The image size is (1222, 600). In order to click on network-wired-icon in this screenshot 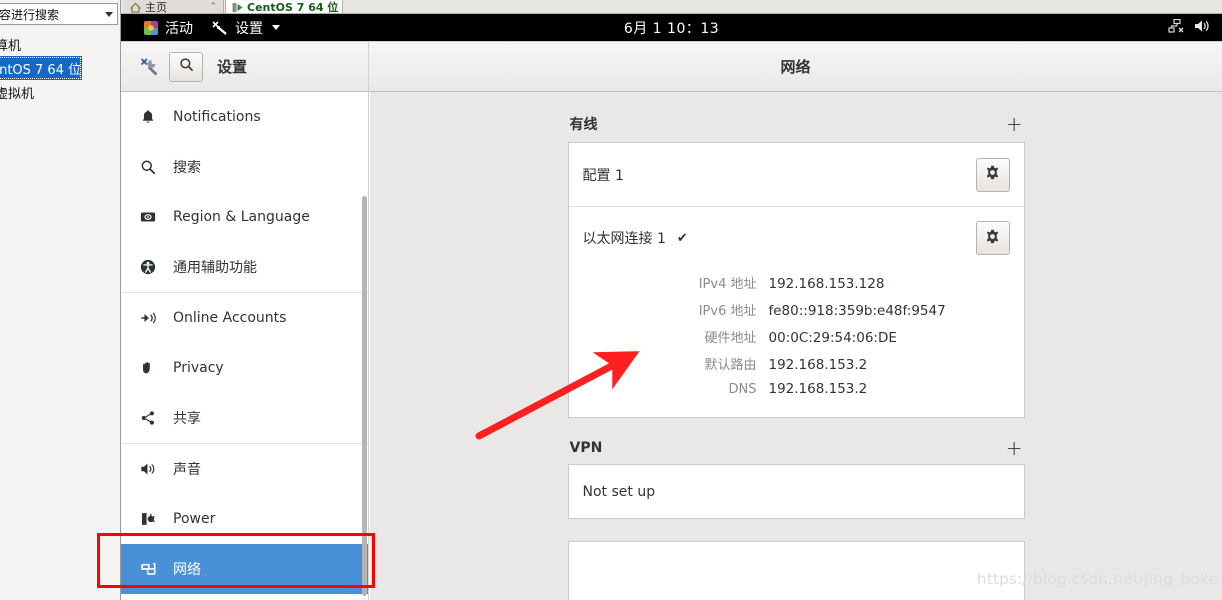, I will do `click(148, 569)`.